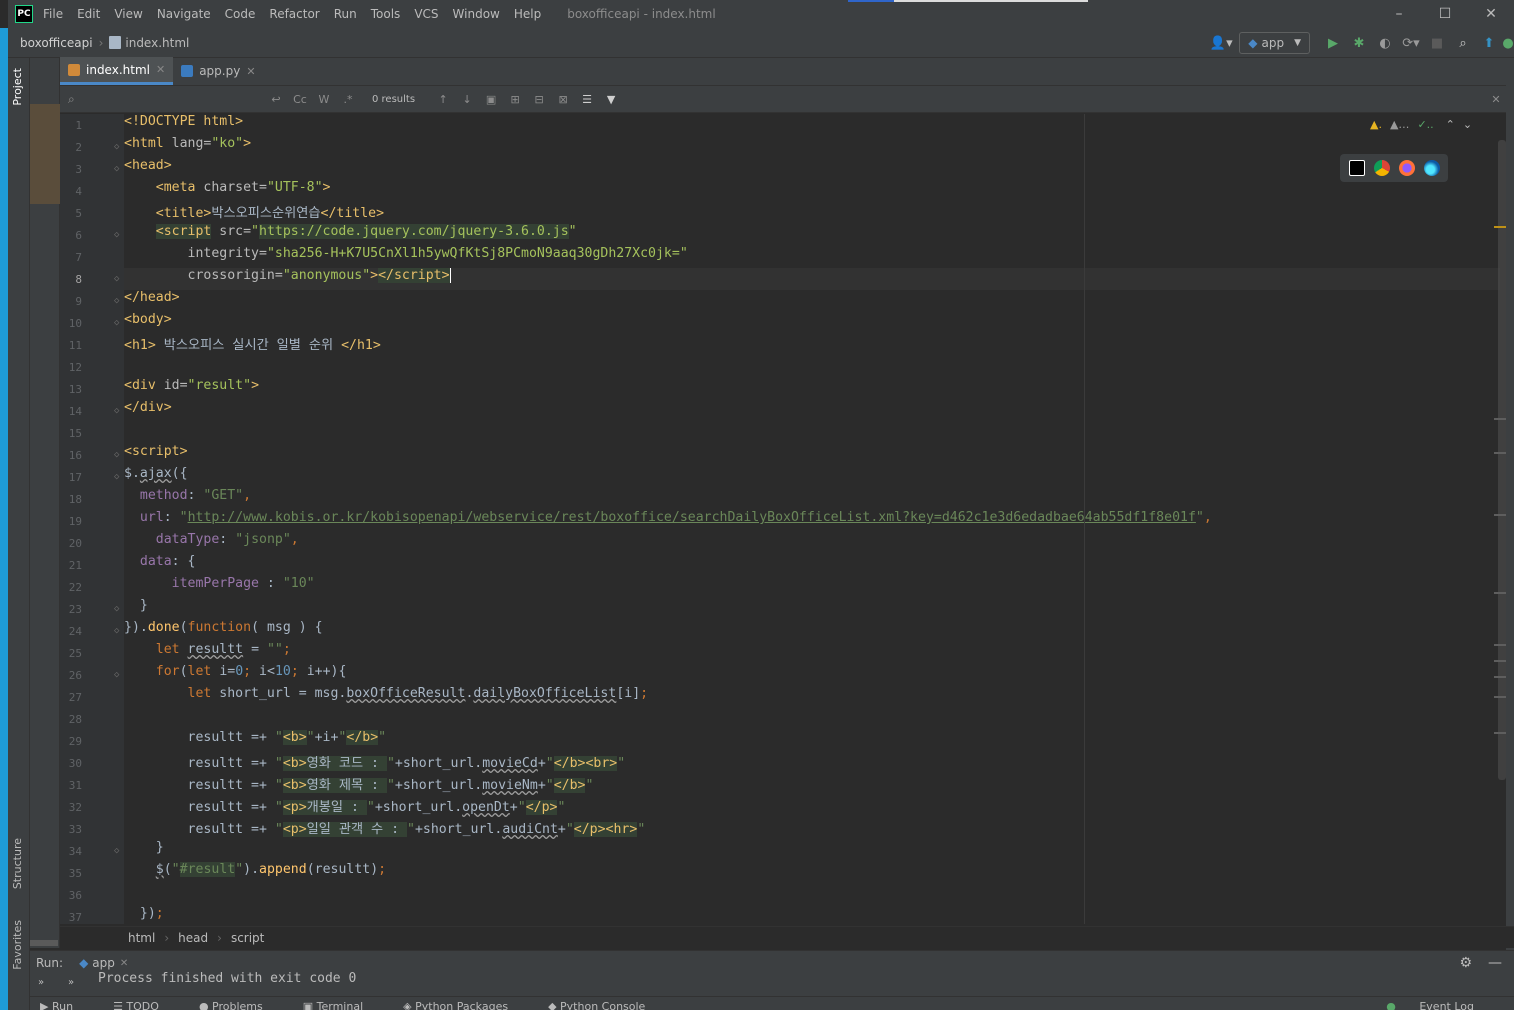 This screenshot has height=1010, width=1514. I want to click on line-number: 7, so click(71, 257).